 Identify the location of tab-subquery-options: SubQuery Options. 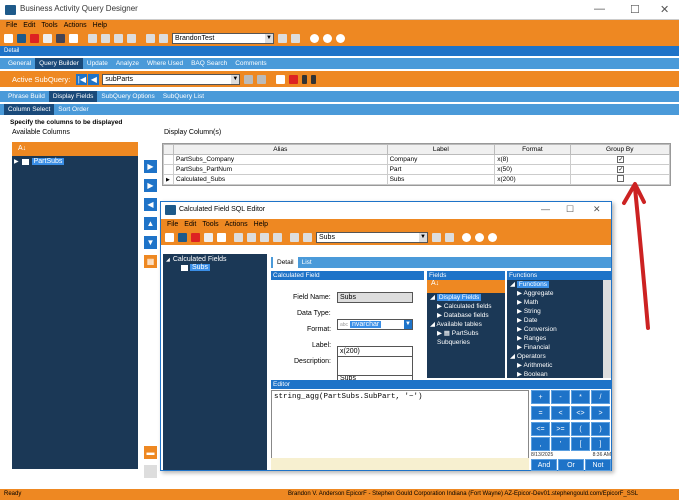
(127, 96).